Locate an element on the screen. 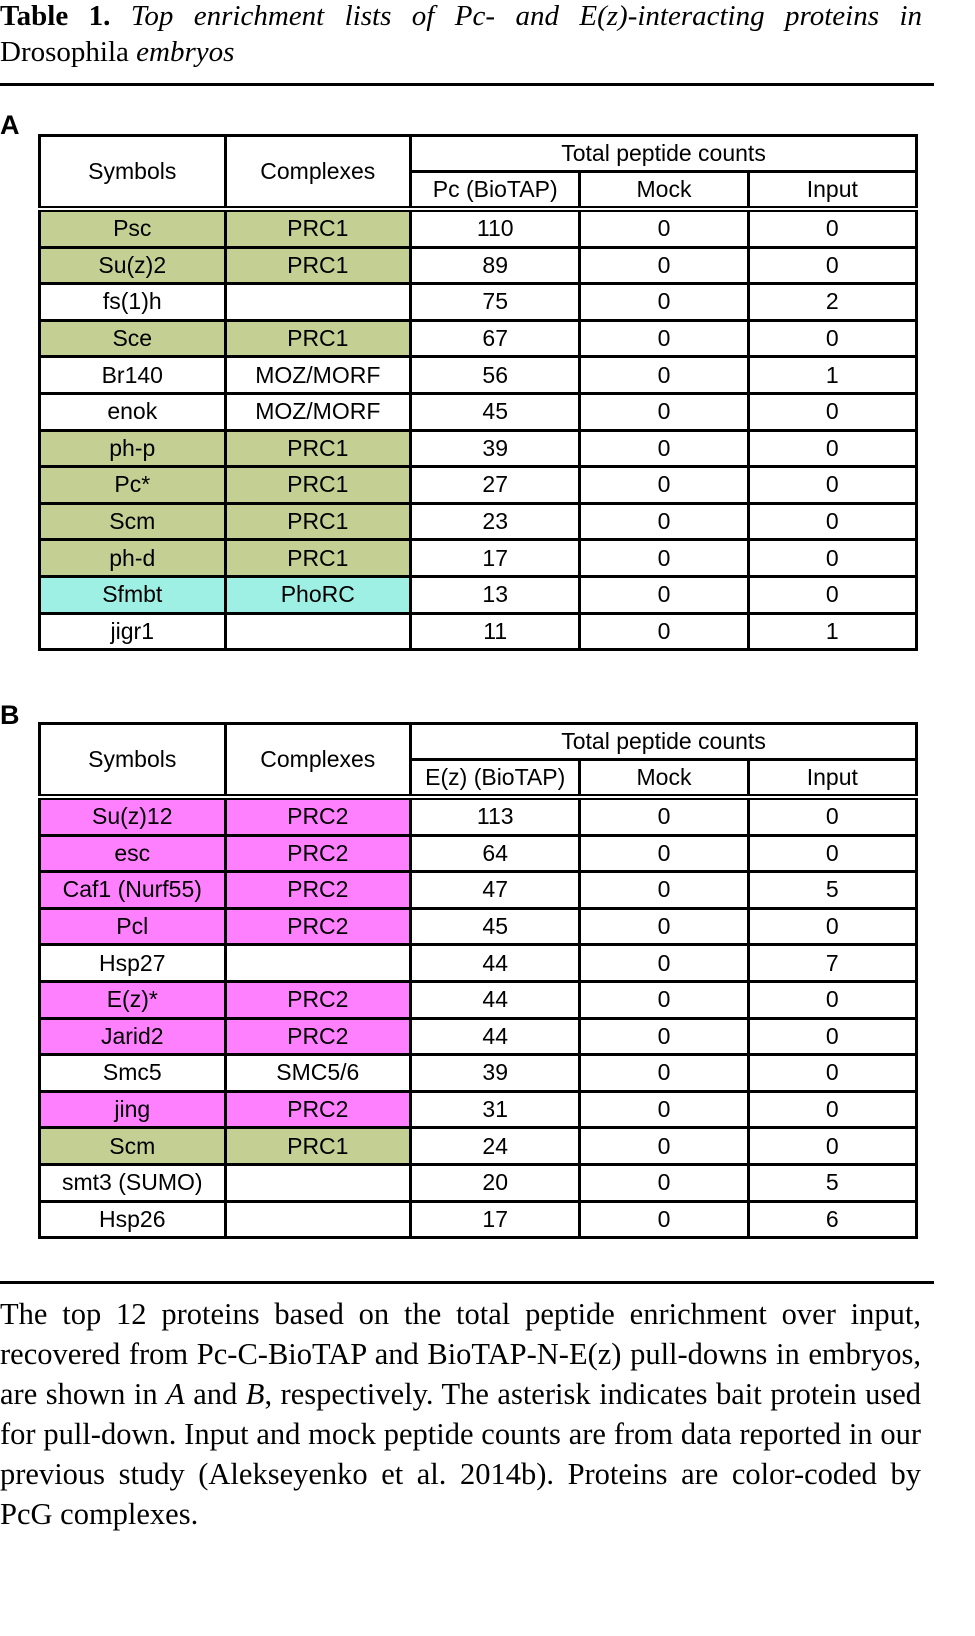 The width and height of the screenshot is (975, 1636). cell-bait-count: 17 is located at coordinates (495, 558).